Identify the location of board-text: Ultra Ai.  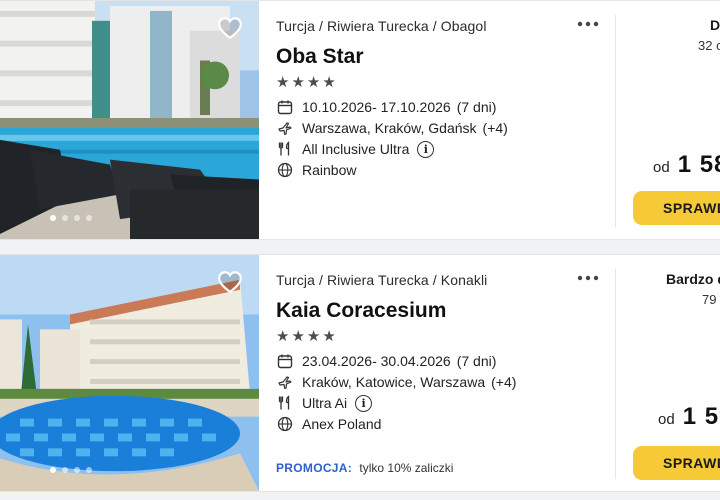
(325, 403).